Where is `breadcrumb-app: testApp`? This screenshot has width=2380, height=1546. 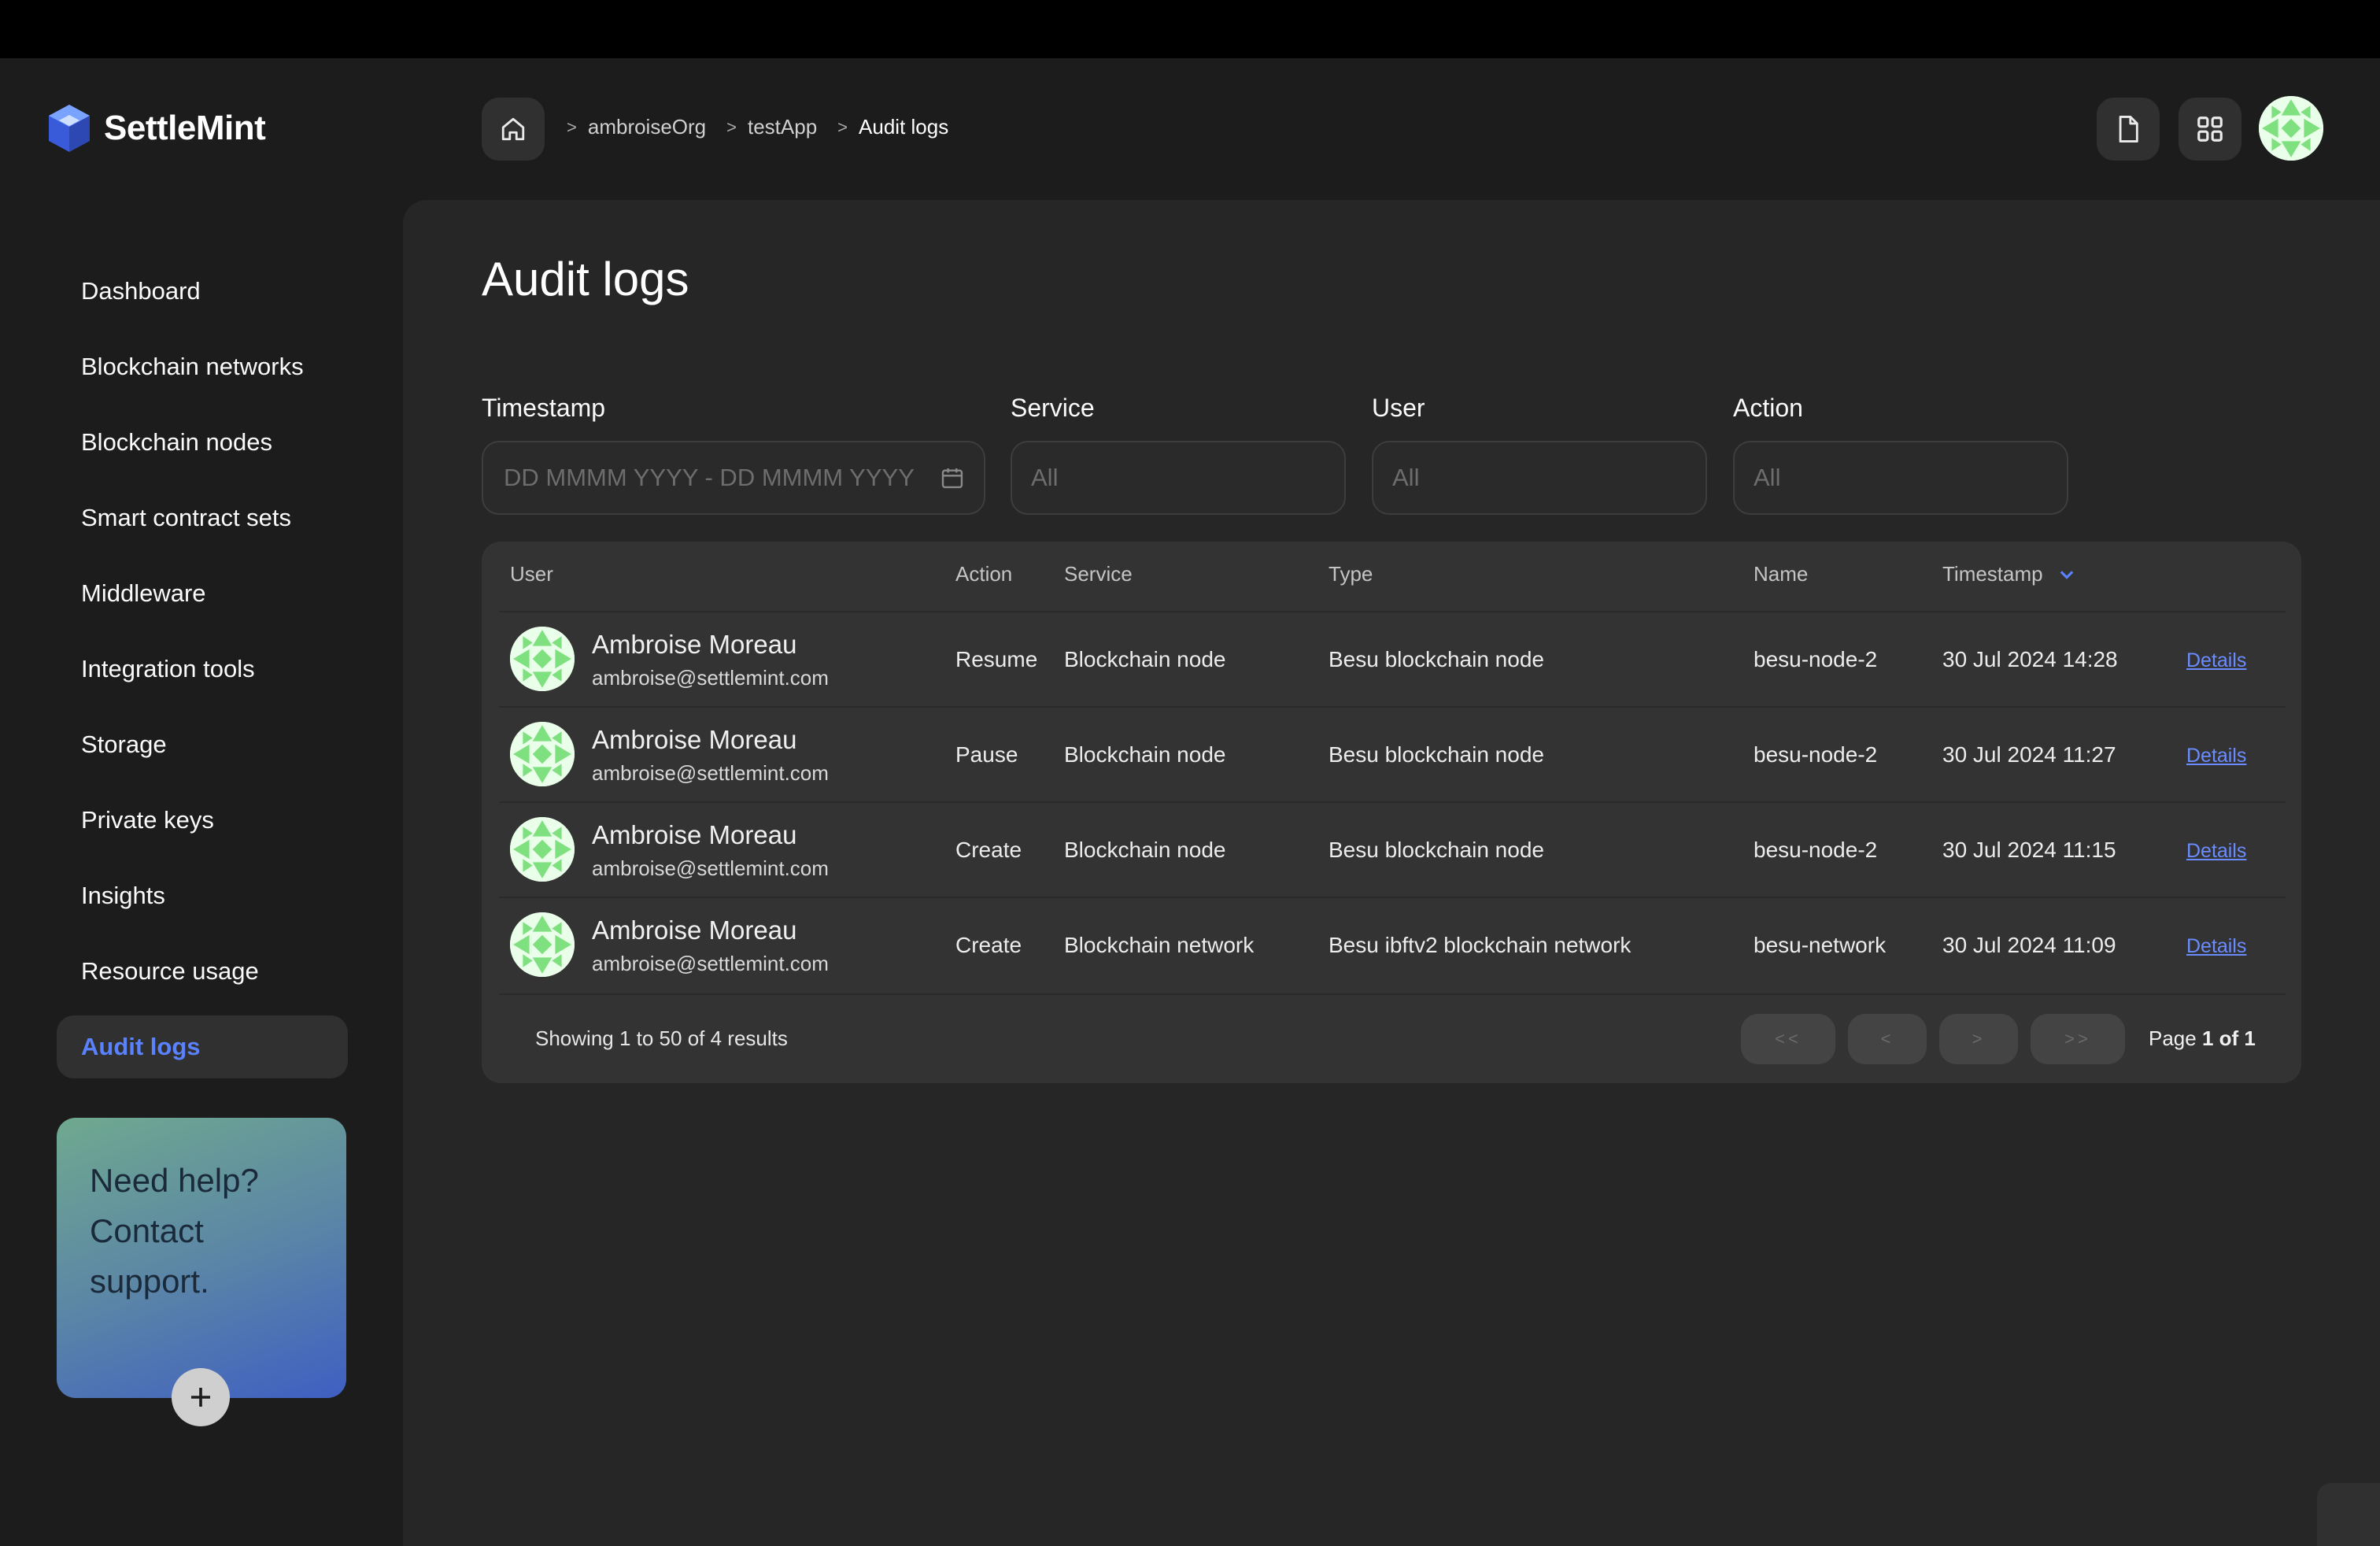 breadcrumb-app: testApp is located at coordinates (782, 127).